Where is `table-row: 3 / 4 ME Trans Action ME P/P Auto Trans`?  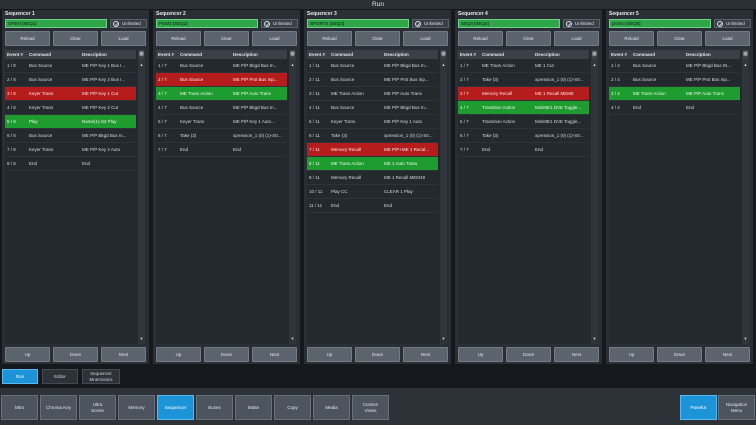 table-row: 3 / 4 ME Trans Action ME P/P Auto Trans is located at coordinates (674, 94).